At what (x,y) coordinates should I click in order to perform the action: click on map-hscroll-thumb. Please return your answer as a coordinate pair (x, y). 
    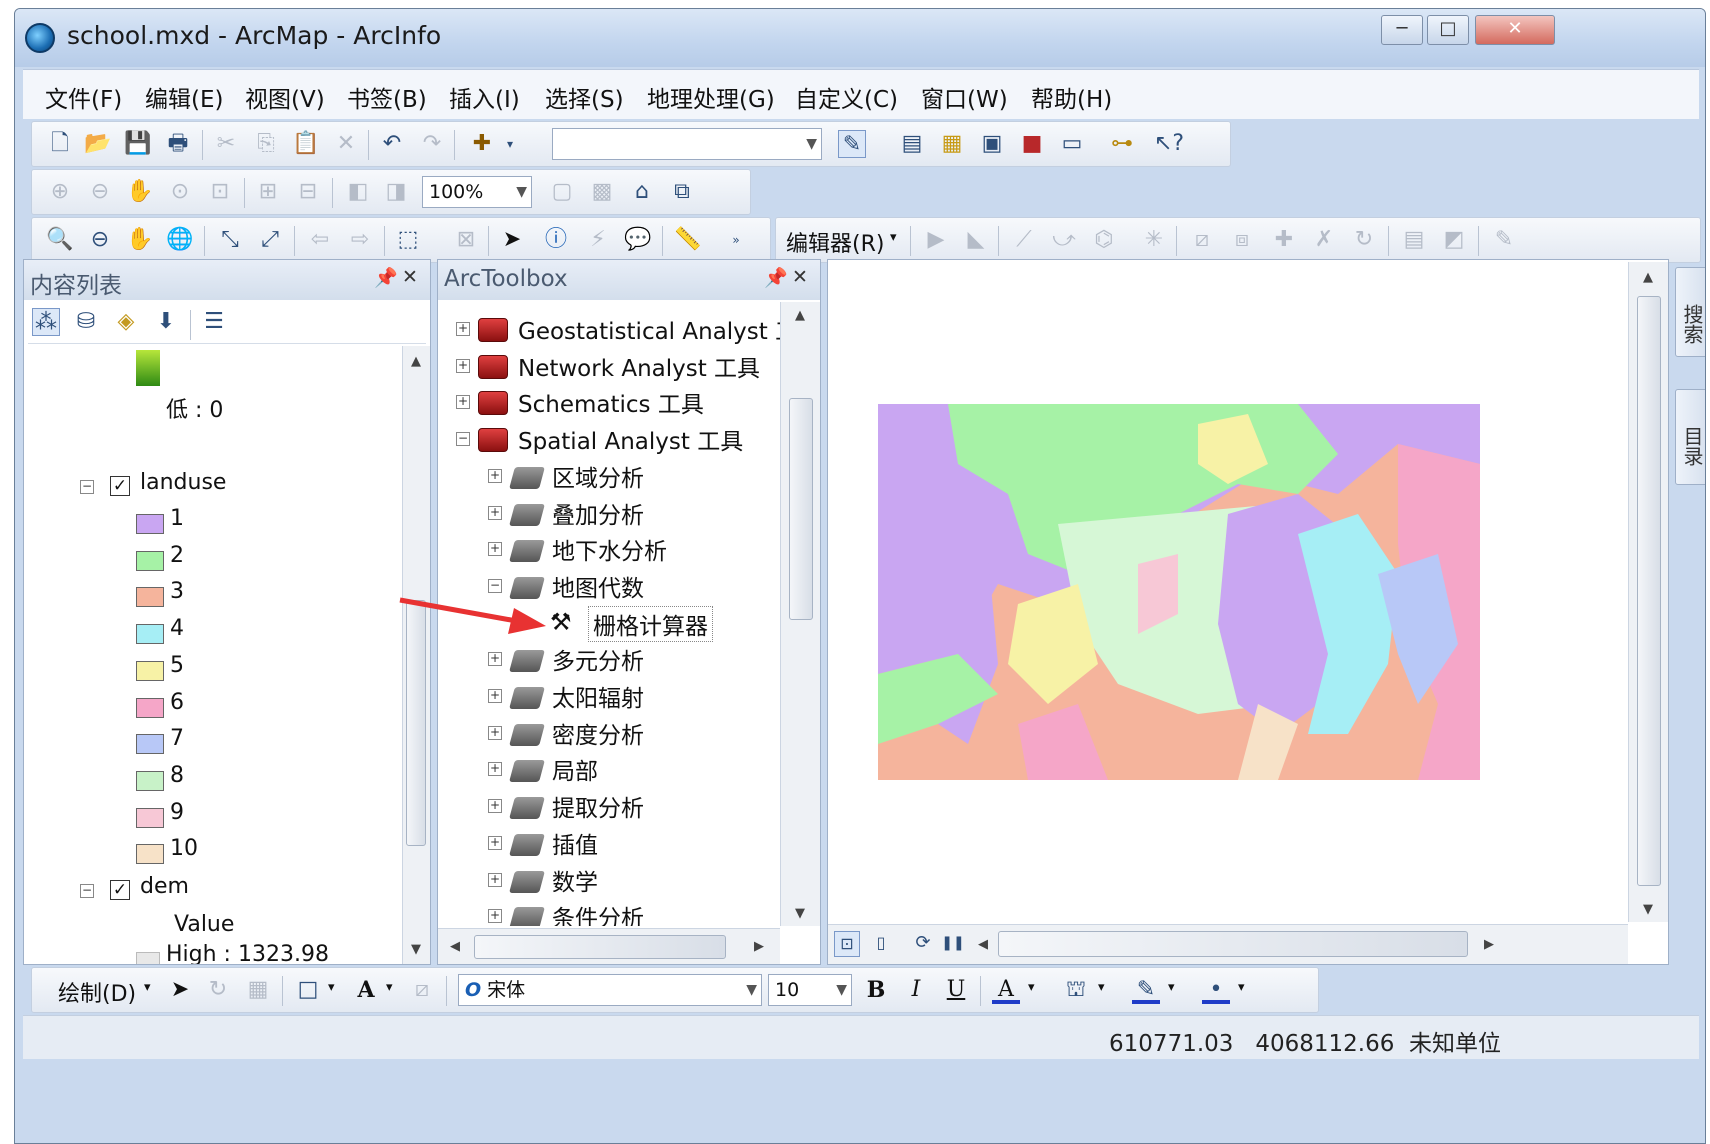
    Looking at the image, I should click on (1233, 944).